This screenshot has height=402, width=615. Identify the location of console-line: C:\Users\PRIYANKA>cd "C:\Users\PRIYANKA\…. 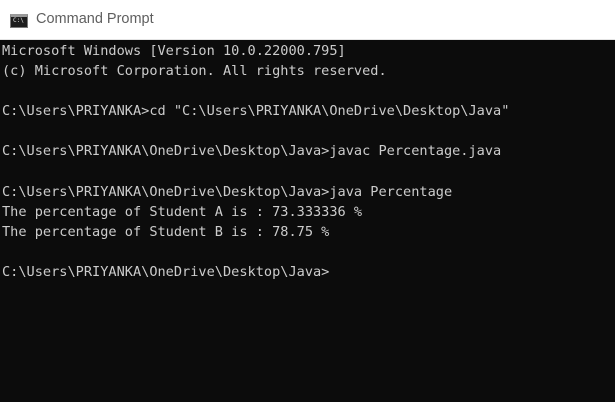
(256, 111).